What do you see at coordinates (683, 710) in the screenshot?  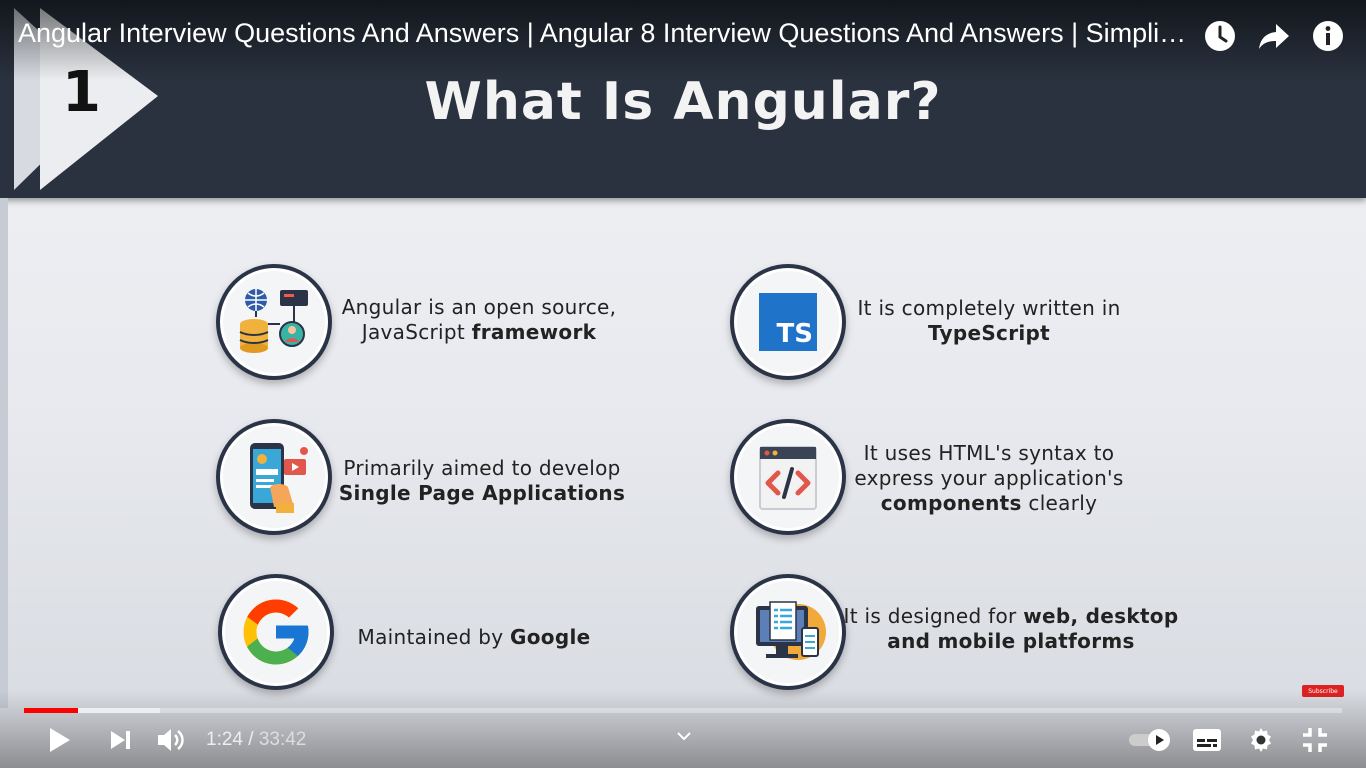 I see `progress-bar` at bounding box center [683, 710].